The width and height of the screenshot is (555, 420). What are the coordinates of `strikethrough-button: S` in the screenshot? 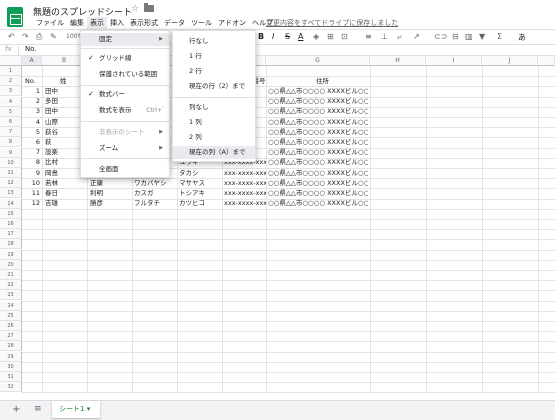 It's located at (287, 36).